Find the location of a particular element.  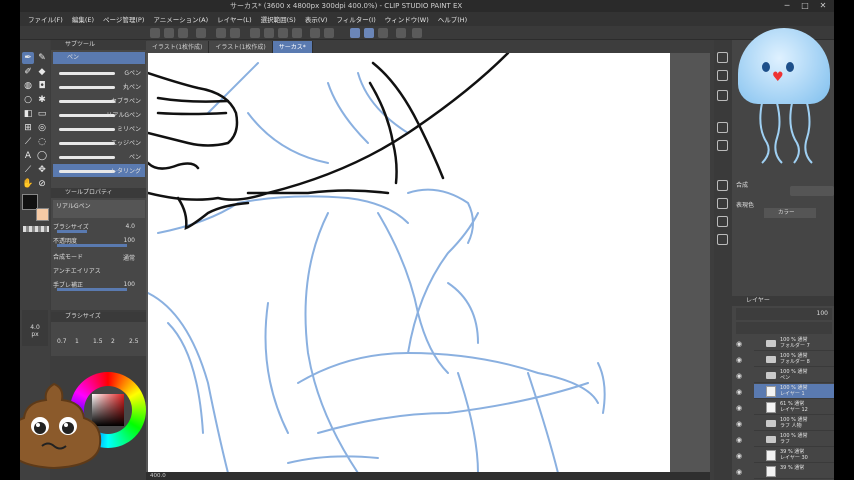

layer-row: ◉ 100 % 通常 フォルダー 7 is located at coordinates (785, 343).